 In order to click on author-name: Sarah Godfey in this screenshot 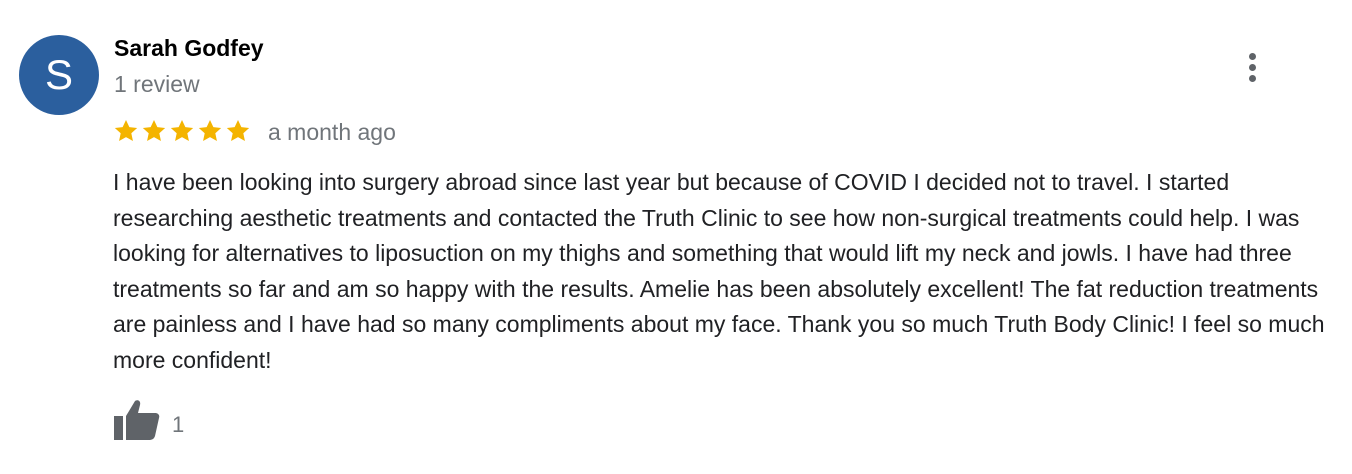, I will do `click(189, 48)`.